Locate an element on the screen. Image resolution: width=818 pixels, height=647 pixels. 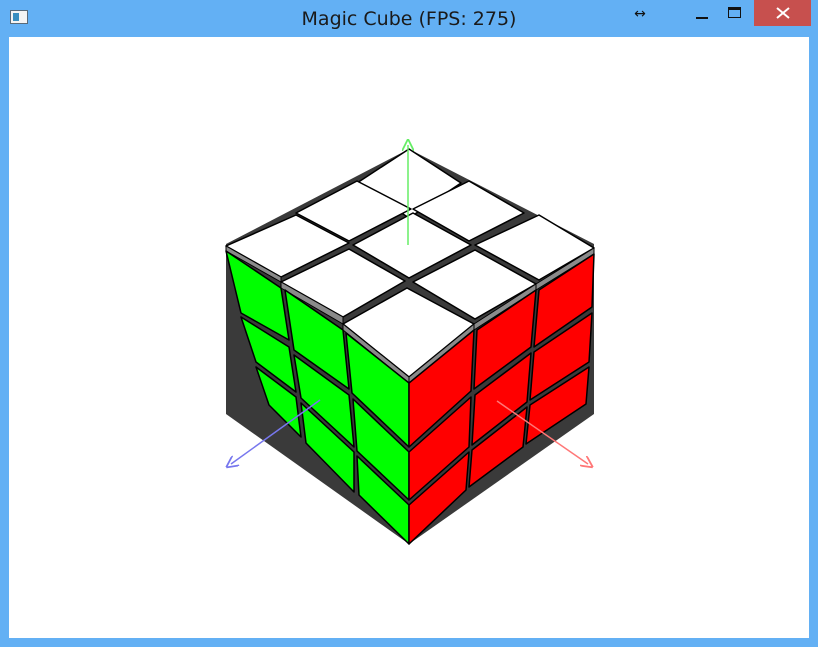
close-icon is located at coordinates (783, 13).